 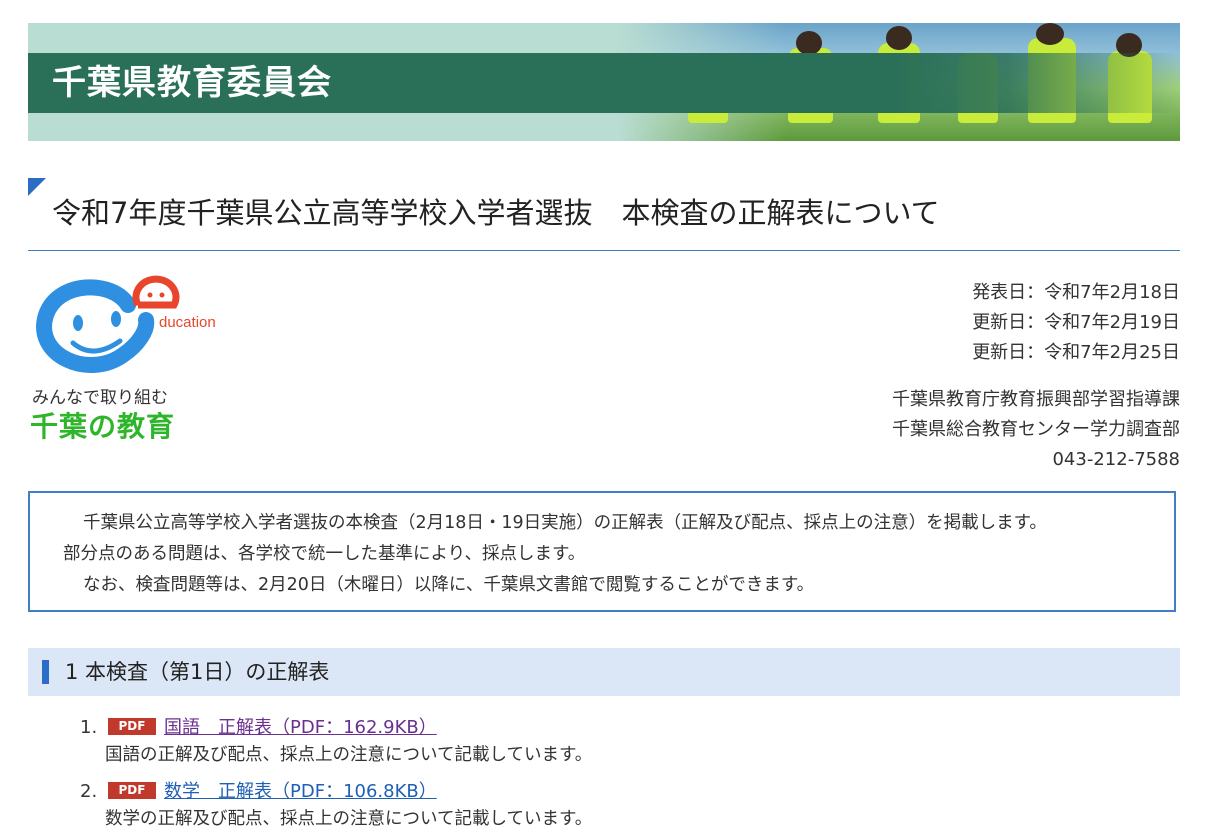 What do you see at coordinates (45, 672) in the screenshot?
I see `section-bar` at bounding box center [45, 672].